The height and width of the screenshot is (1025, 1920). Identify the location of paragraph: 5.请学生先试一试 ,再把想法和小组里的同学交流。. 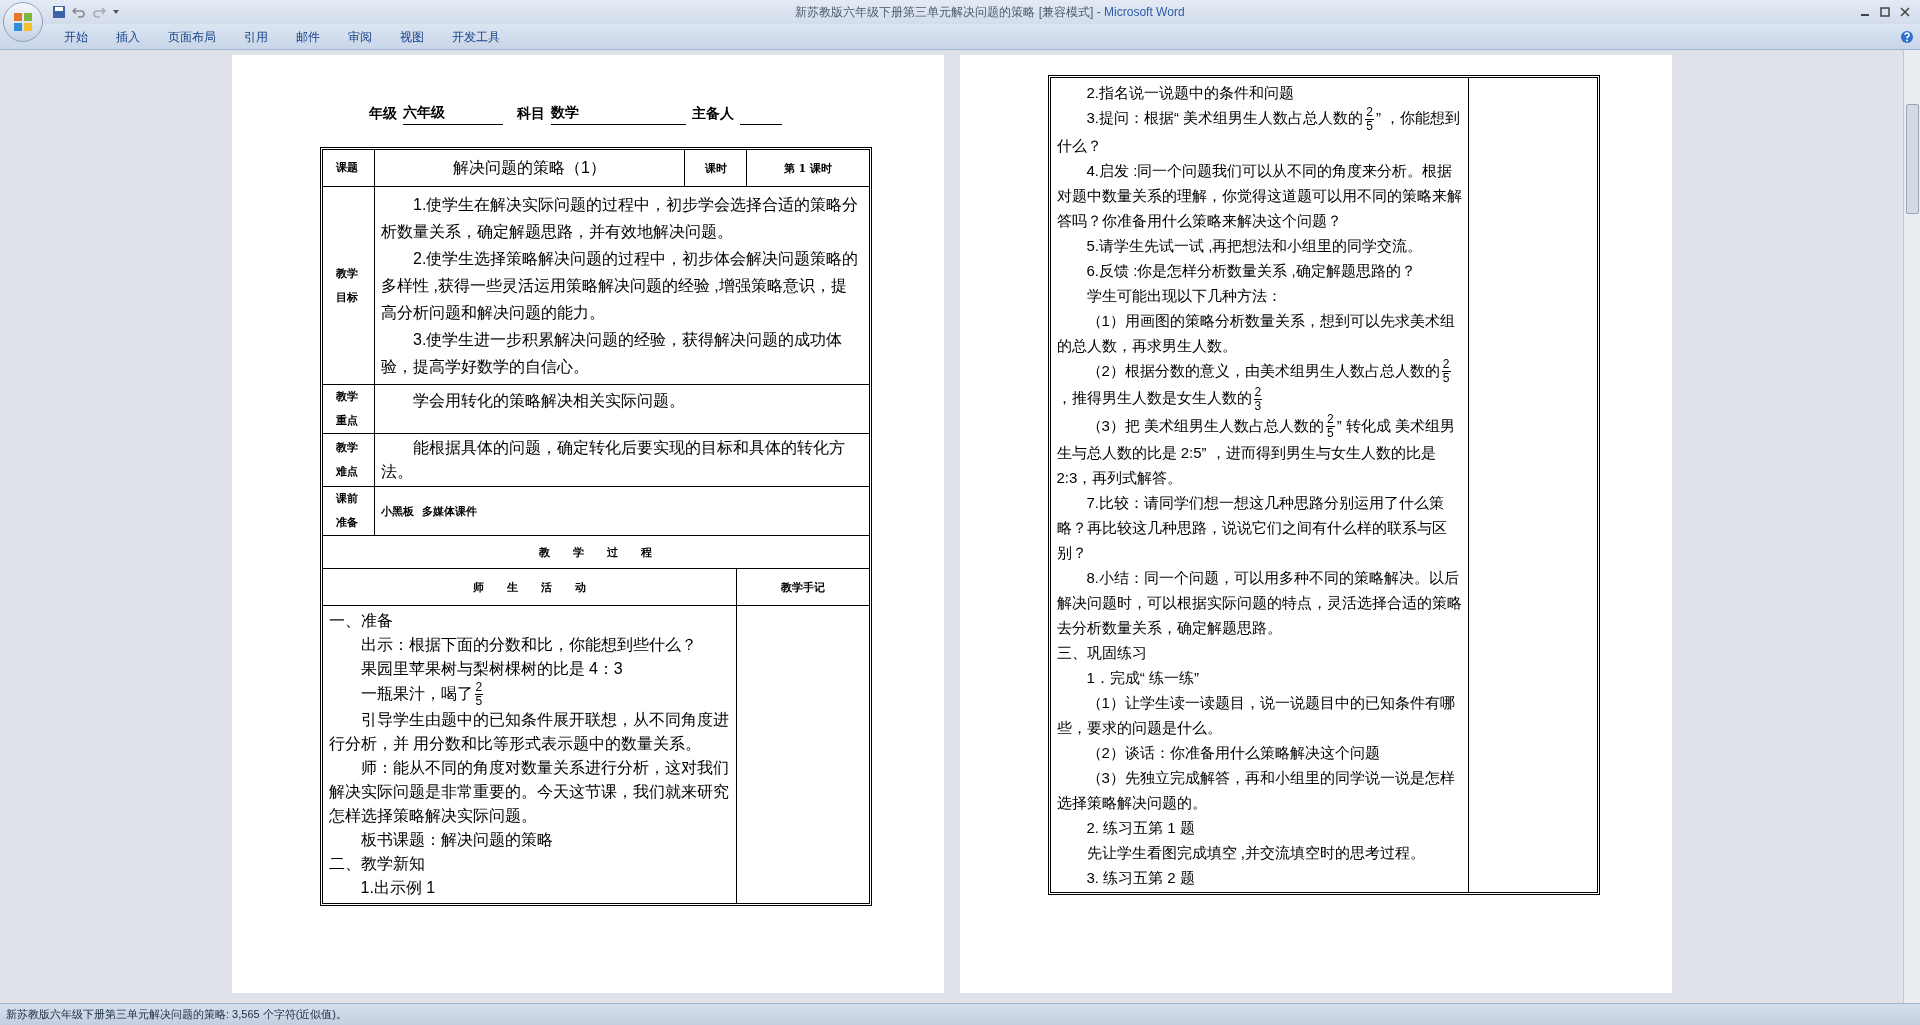
(1254, 245).